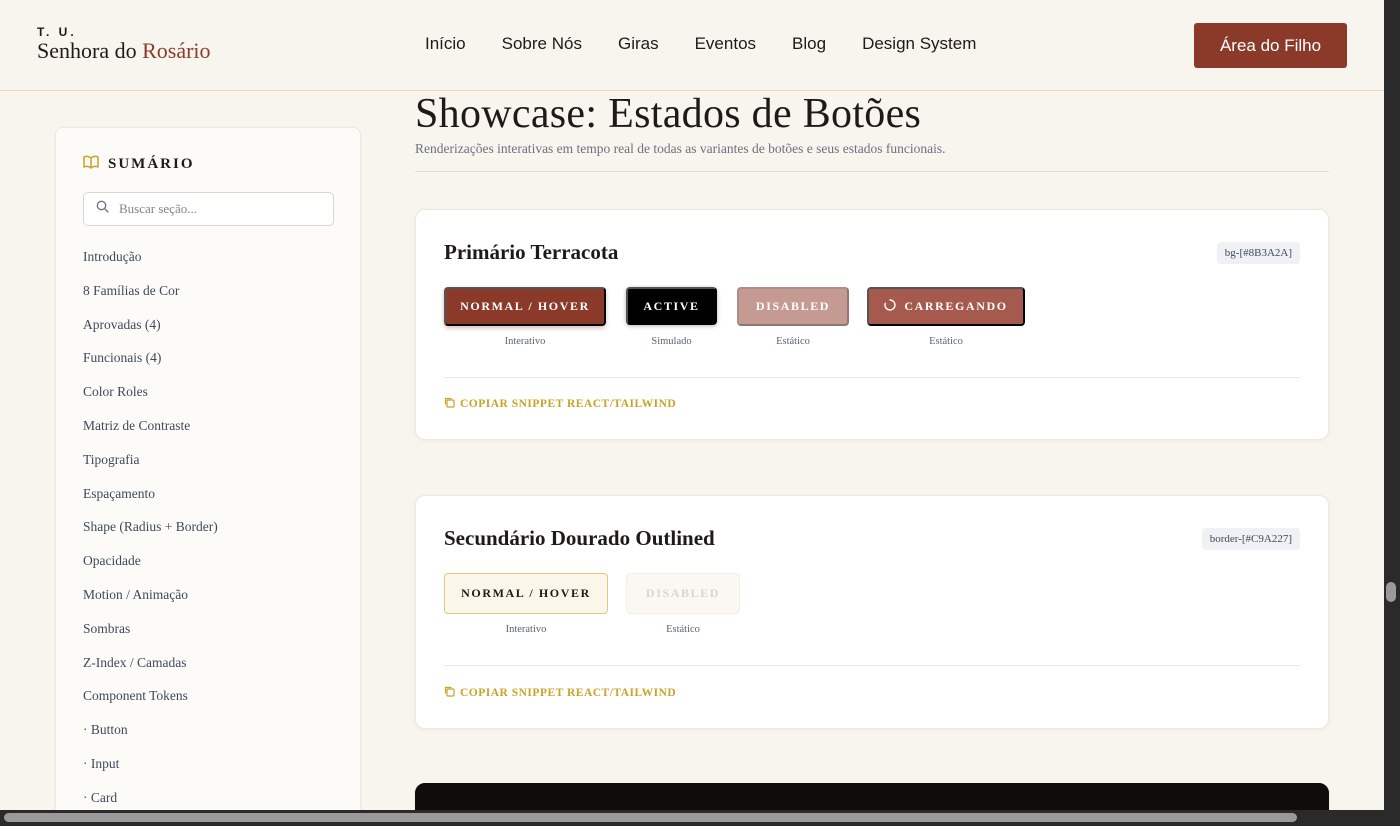  I want to click on toc-item: Tipografia, so click(150, 467).